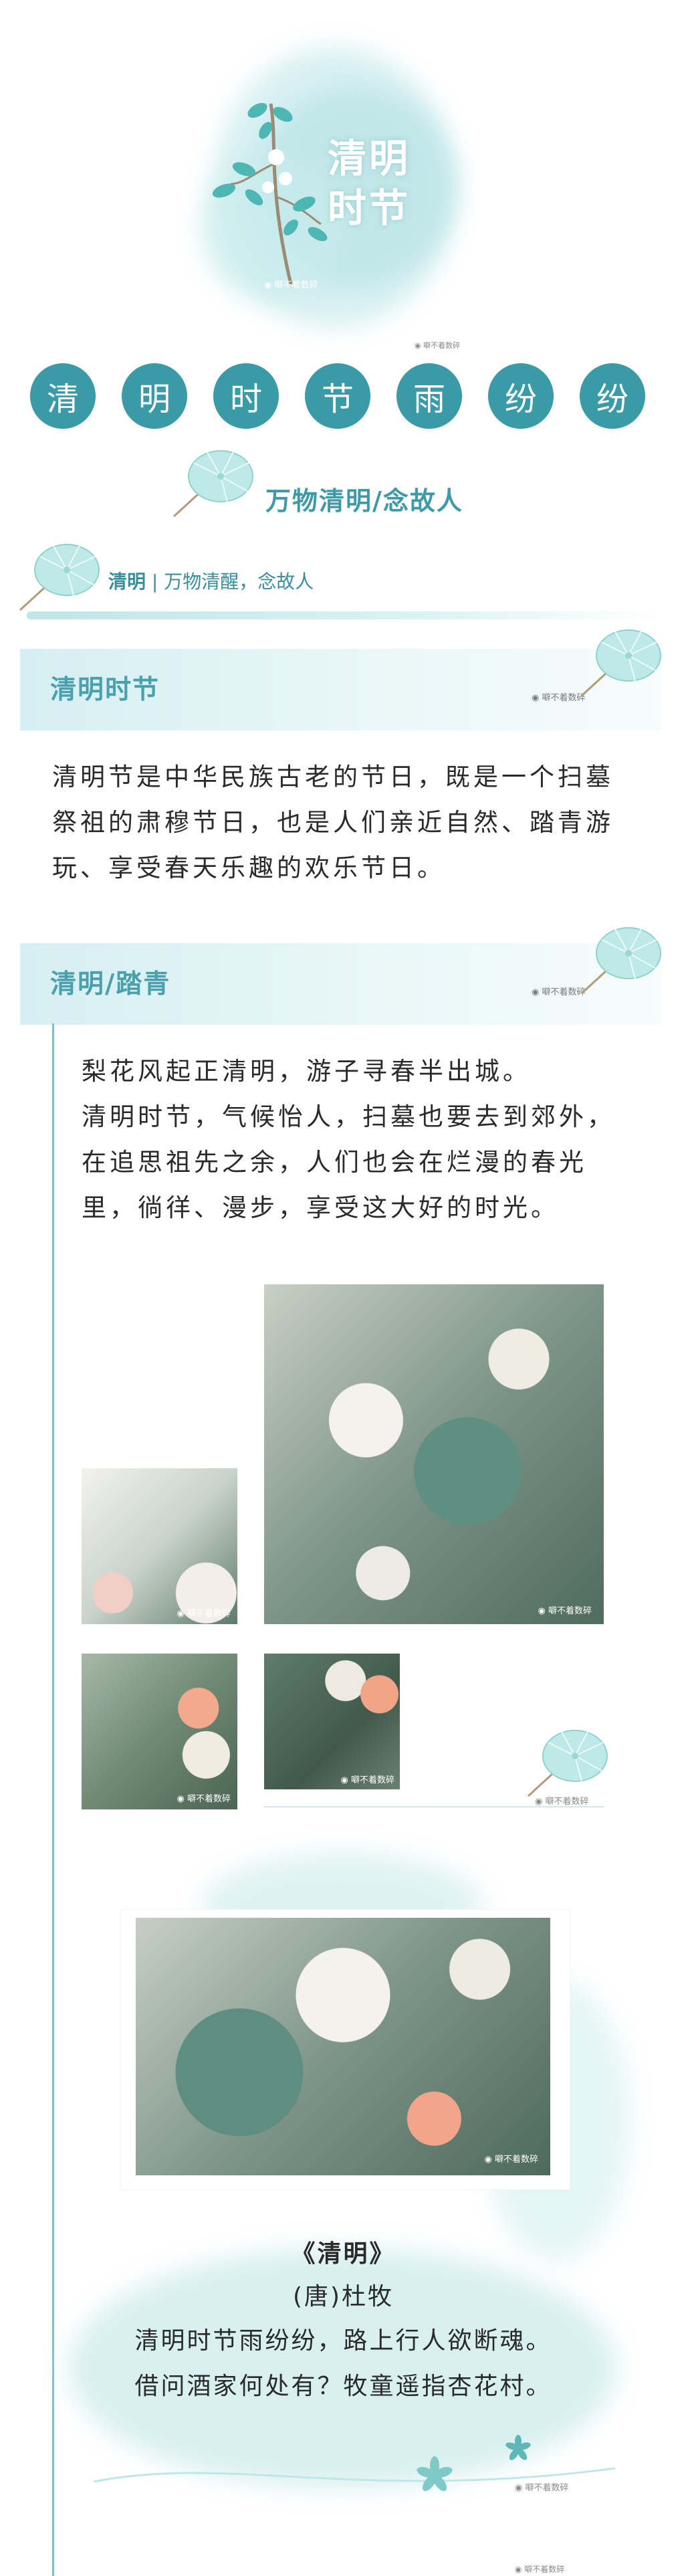 This screenshot has height=2576, width=692. What do you see at coordinates (364, 501) in the screenshot?
I see `subtitle: 万物清明/念故人` at bounding box center [364, 501].